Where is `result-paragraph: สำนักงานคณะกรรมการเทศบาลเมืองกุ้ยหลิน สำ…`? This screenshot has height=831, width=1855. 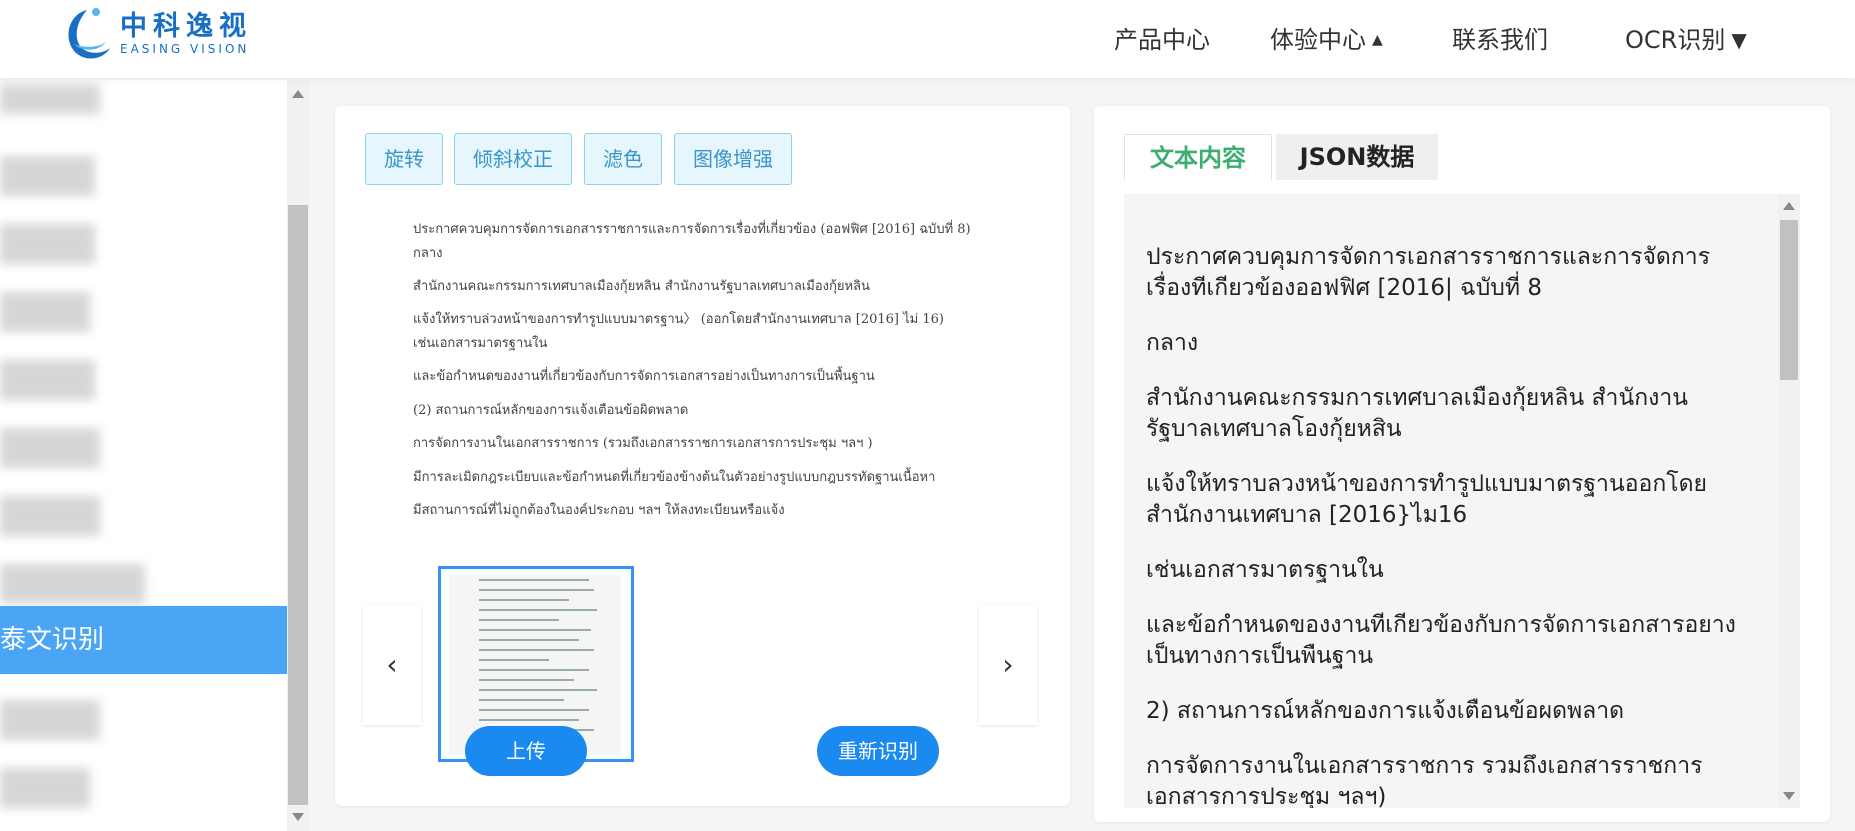 result-paragraph: สำนักงานคณะกรรมการเทศบาลเมืองกุ้ยหลิน สำ… is located at coordinates (1417, 413).